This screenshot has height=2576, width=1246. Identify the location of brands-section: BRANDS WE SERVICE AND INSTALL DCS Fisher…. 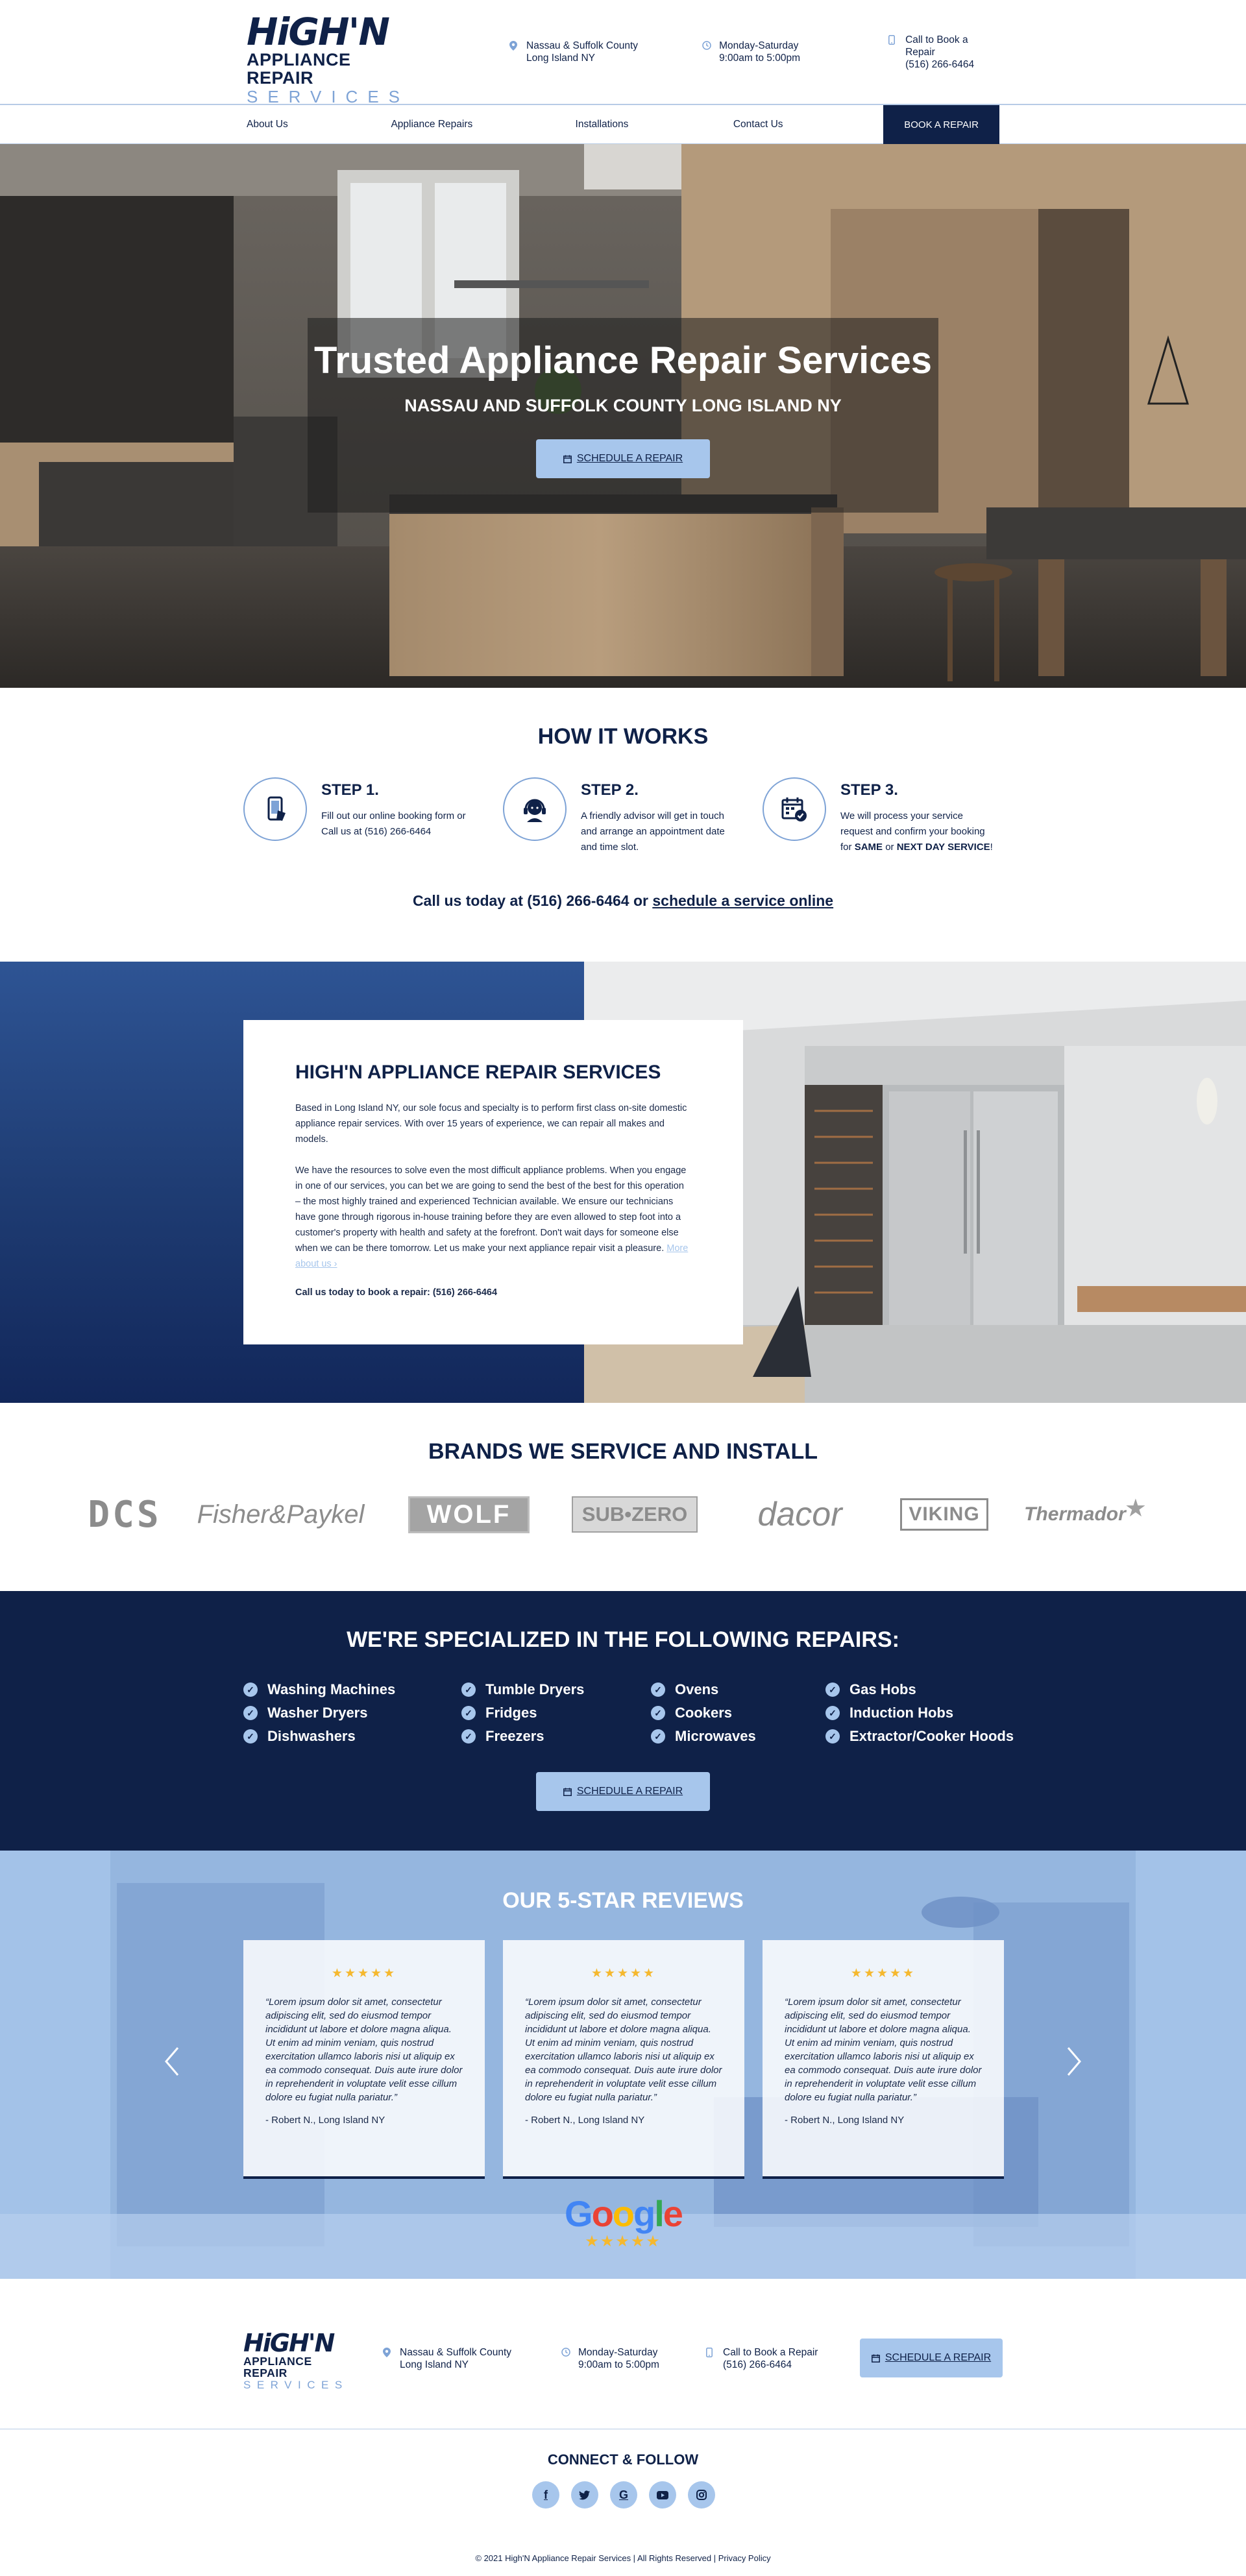
(623, 1497).